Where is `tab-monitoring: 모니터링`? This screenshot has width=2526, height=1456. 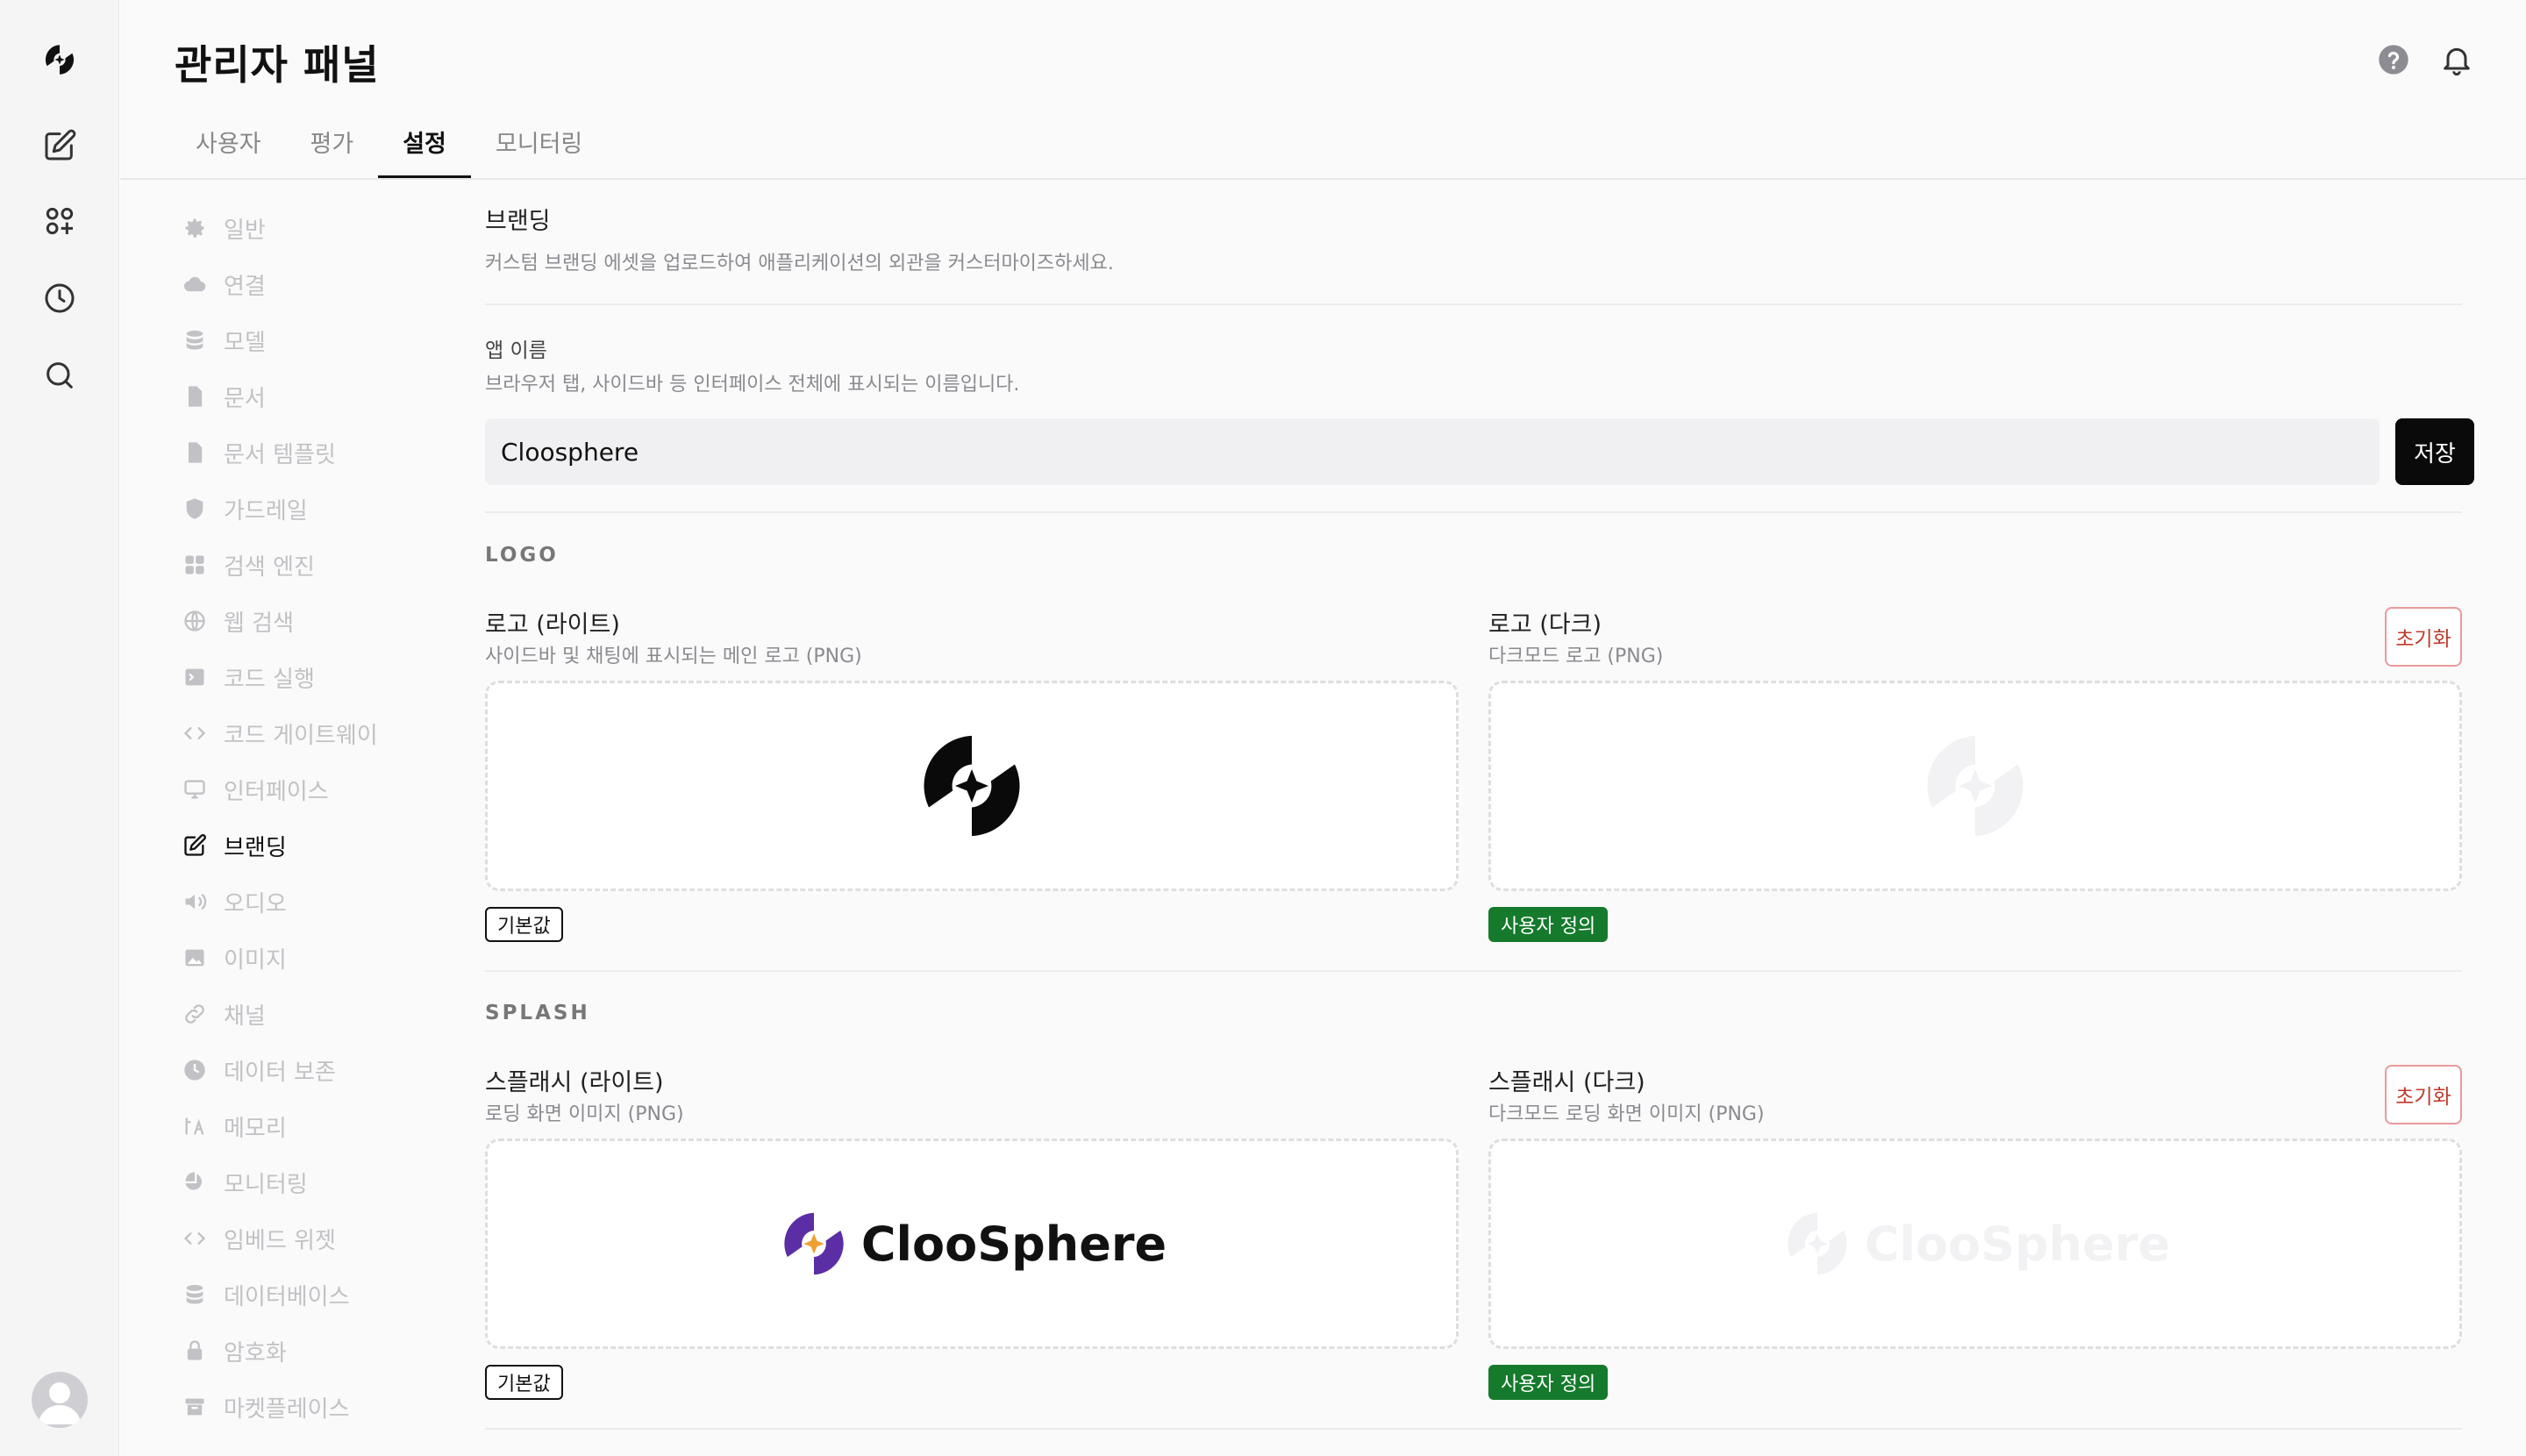 tab-monitoring: 모니터링 is located at coordinates (539, 147).